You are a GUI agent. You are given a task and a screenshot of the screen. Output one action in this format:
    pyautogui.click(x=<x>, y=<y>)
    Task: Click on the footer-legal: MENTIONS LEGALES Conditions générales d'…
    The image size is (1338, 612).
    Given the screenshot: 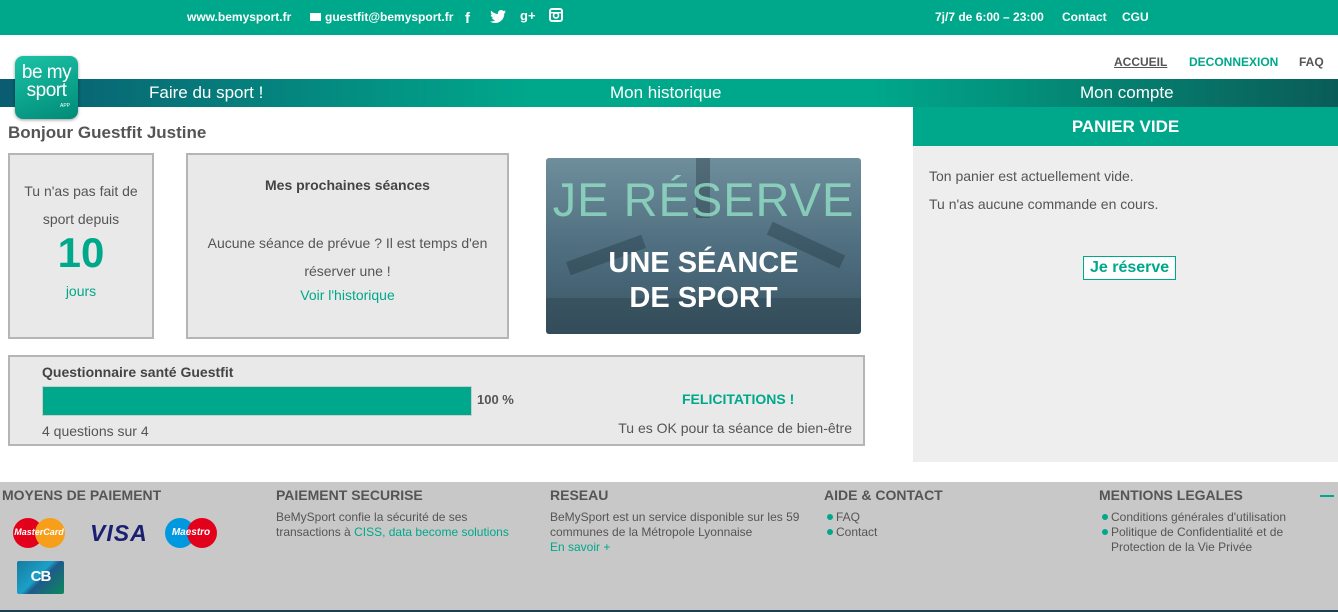 What is the action you would take?
    pyautogui.click(x=1216, y=521)
    